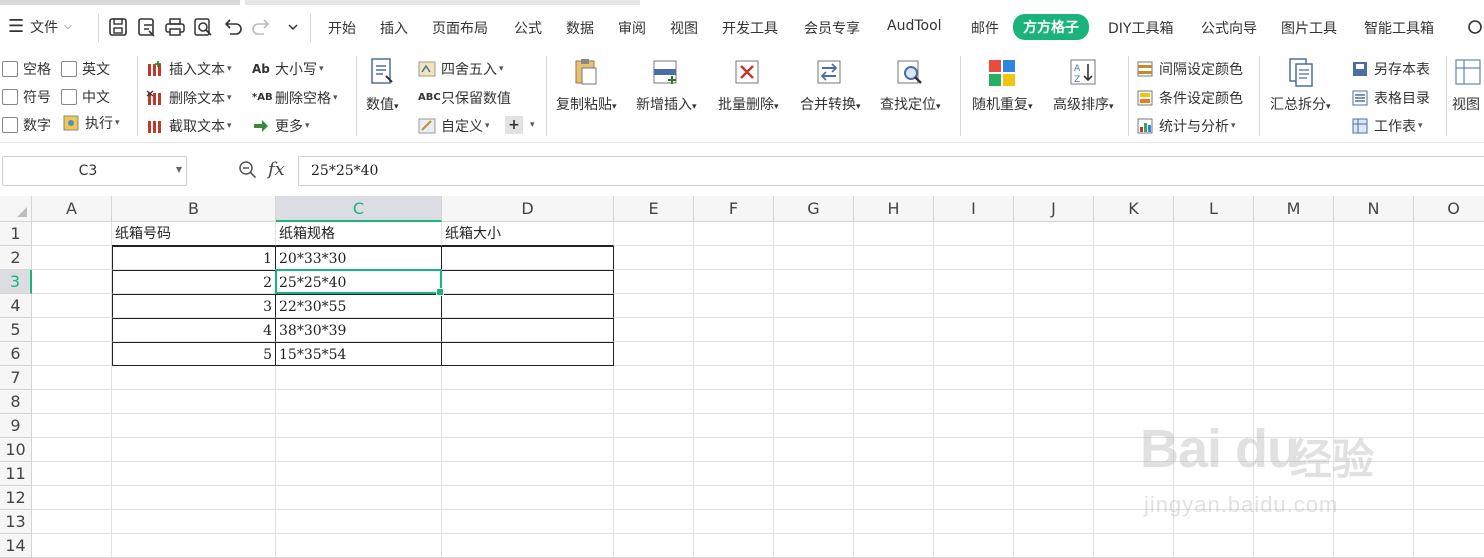 Image resolution: width=1484 pixels, height=558 pixels. What do you see at coordinates (232, 27) in the screenshot?
I see `undo-icon` at bounding box center [232, 27].